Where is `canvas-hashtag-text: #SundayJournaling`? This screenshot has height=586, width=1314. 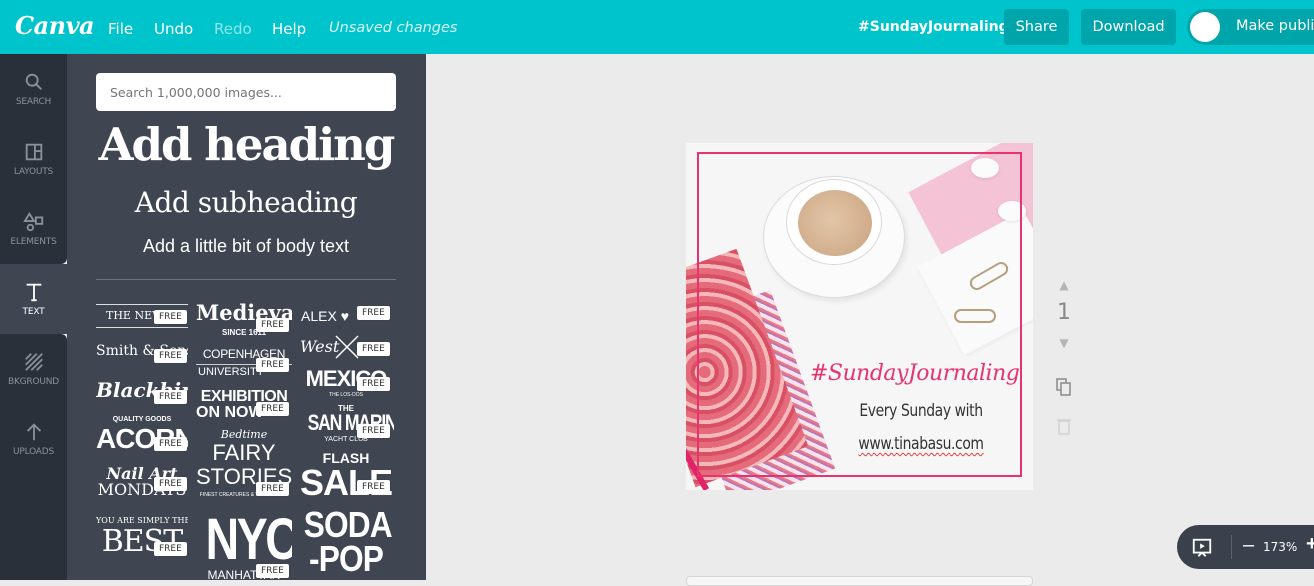 canvas-hashtag-text: #SundayJournaling is located at coordinates (859, 373).